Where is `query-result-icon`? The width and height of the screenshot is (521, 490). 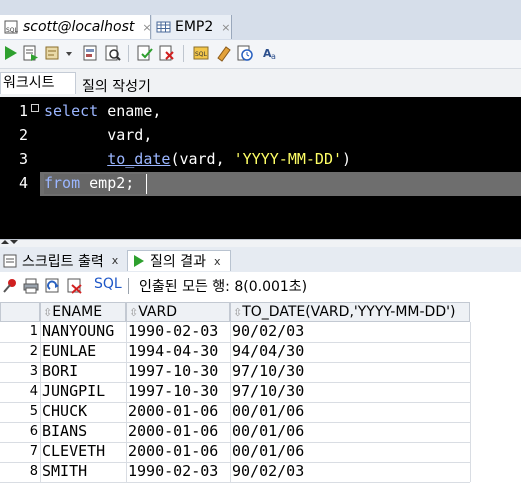
query-result-icon is located at coordinates (139, 261).